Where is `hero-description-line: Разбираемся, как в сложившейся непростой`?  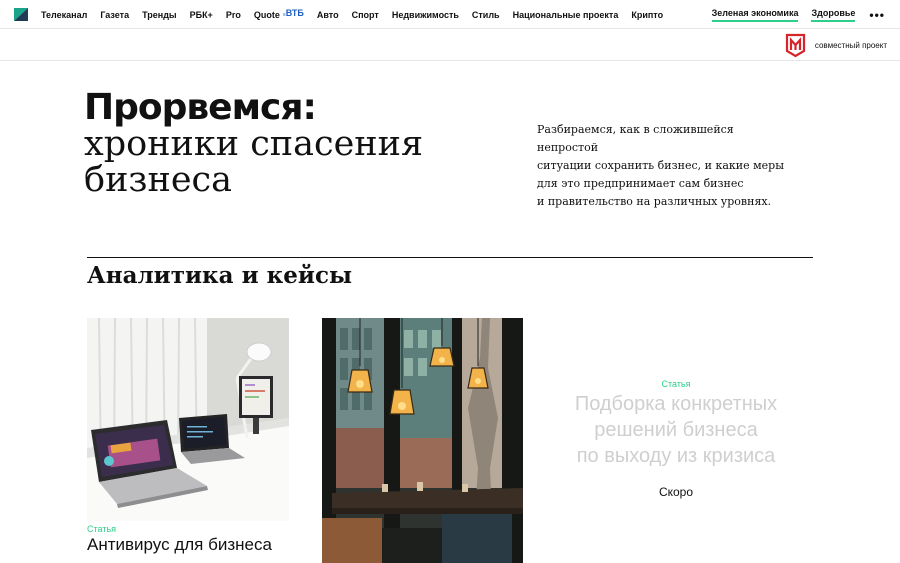 hero-description-line: Разбираемся, как в сложившейся непростой is located at coordinates (635, 138).